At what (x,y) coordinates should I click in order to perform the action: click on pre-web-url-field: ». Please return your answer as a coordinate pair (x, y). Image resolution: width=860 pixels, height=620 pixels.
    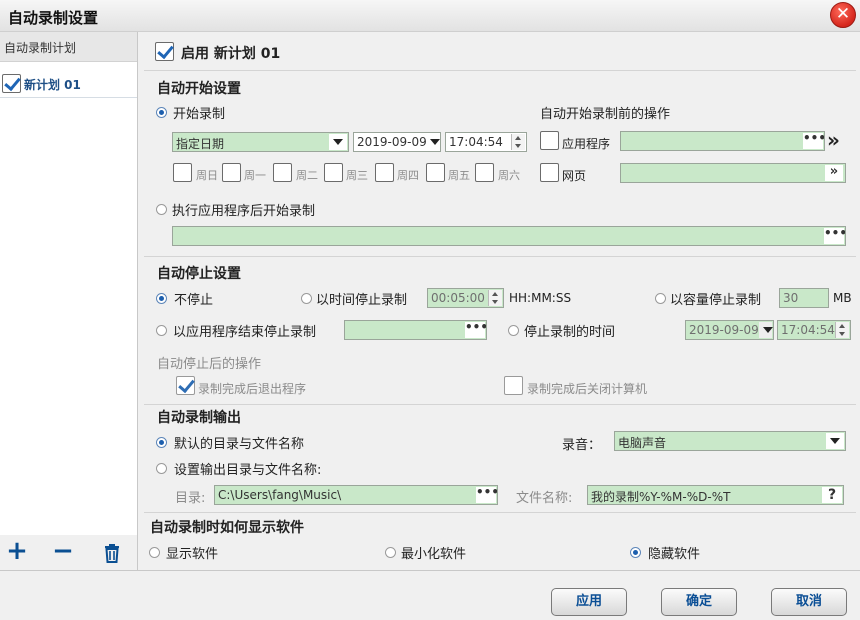
    Looking at the image, I should click on (733, 173).